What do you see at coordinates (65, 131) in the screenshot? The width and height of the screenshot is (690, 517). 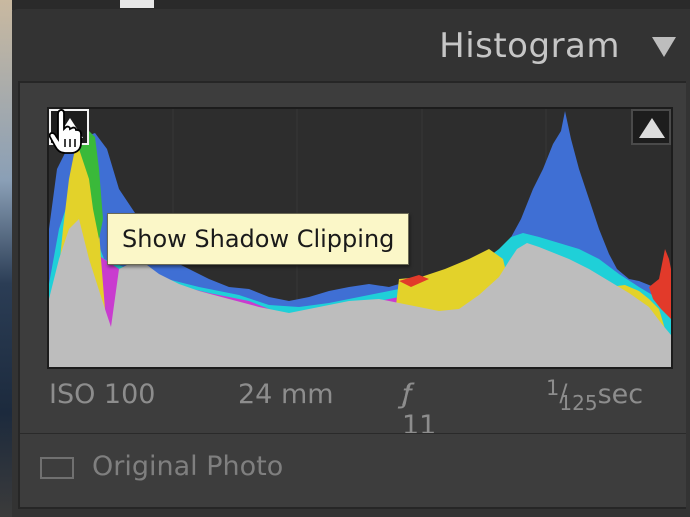 I see `pointing-hand-icon` at bounding box center [65, 131].